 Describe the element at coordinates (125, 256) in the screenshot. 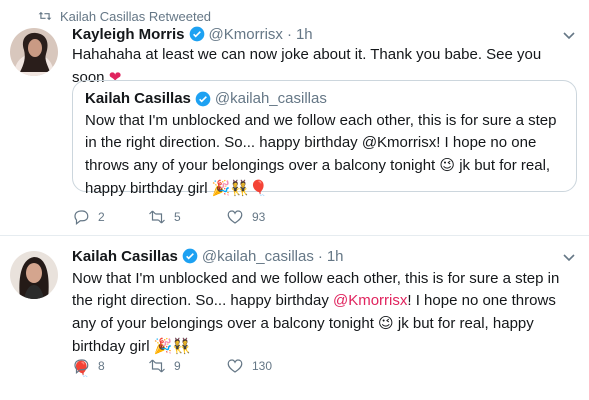

I see `display-name: Kailah Casillas` at that location.